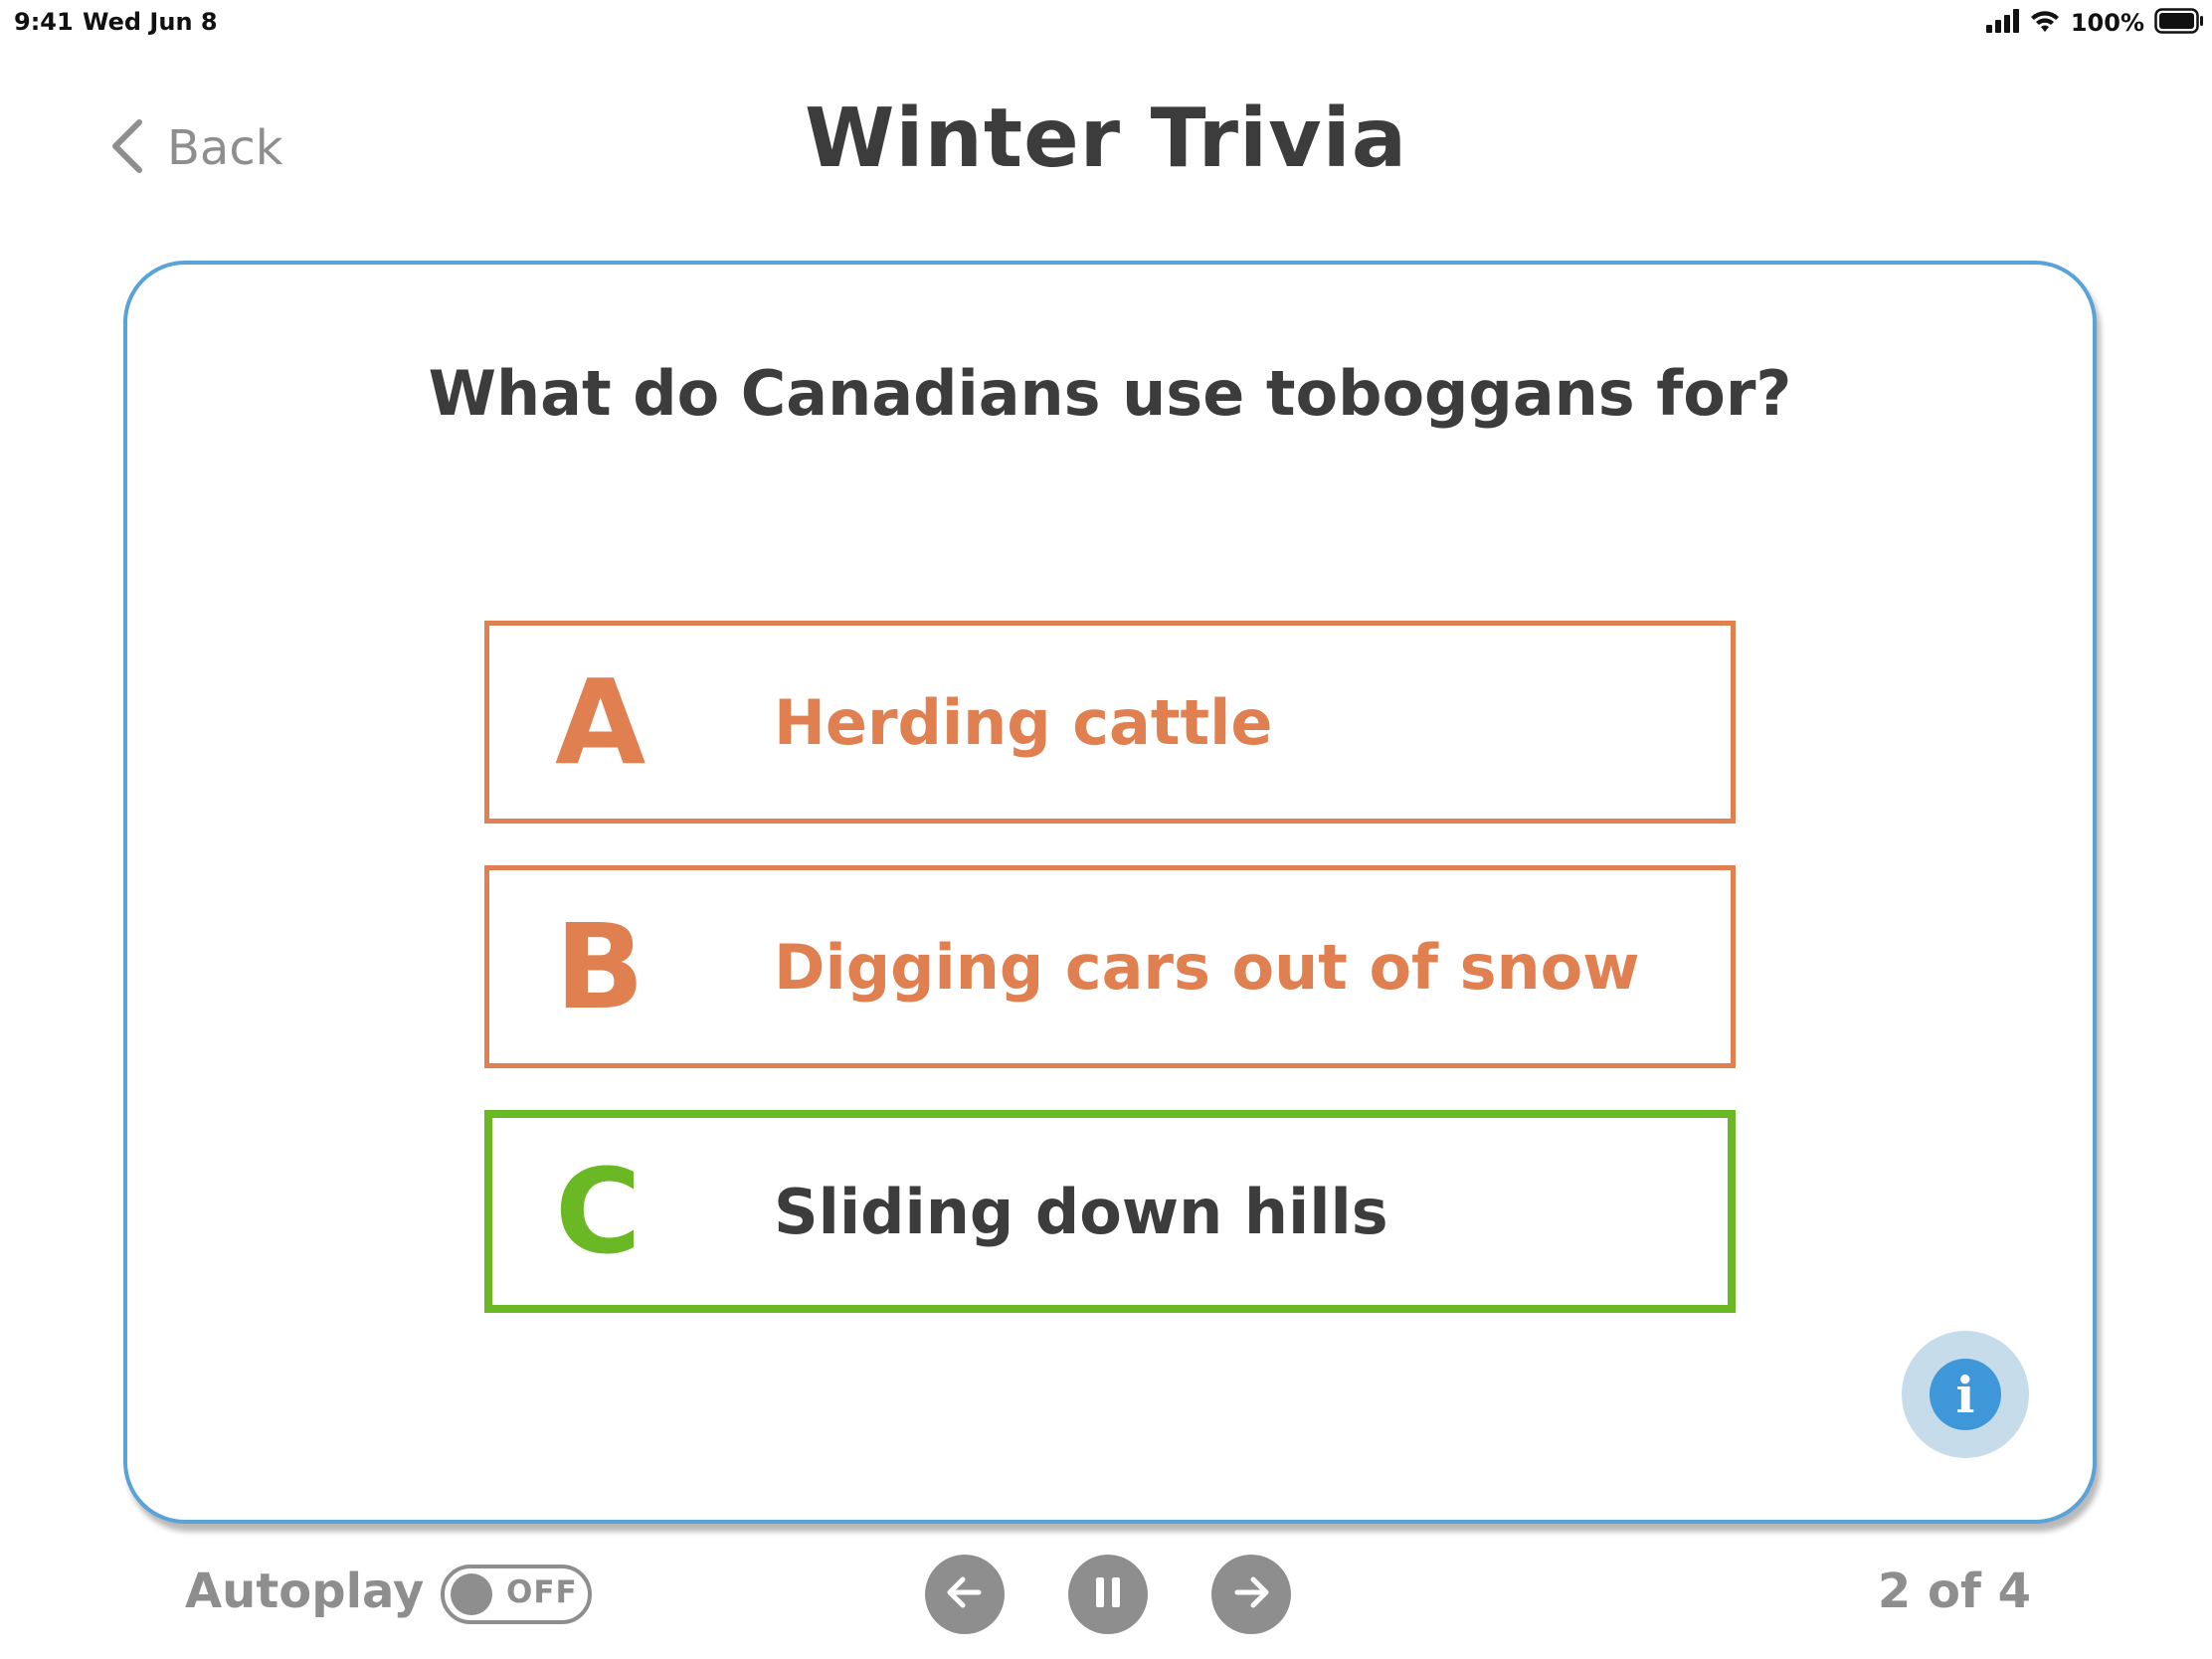 This screenshot has width=2212, height=1659. Describe the element at coordinates (2179, 23) in the screenshot. I see `battery-icon` at that location.